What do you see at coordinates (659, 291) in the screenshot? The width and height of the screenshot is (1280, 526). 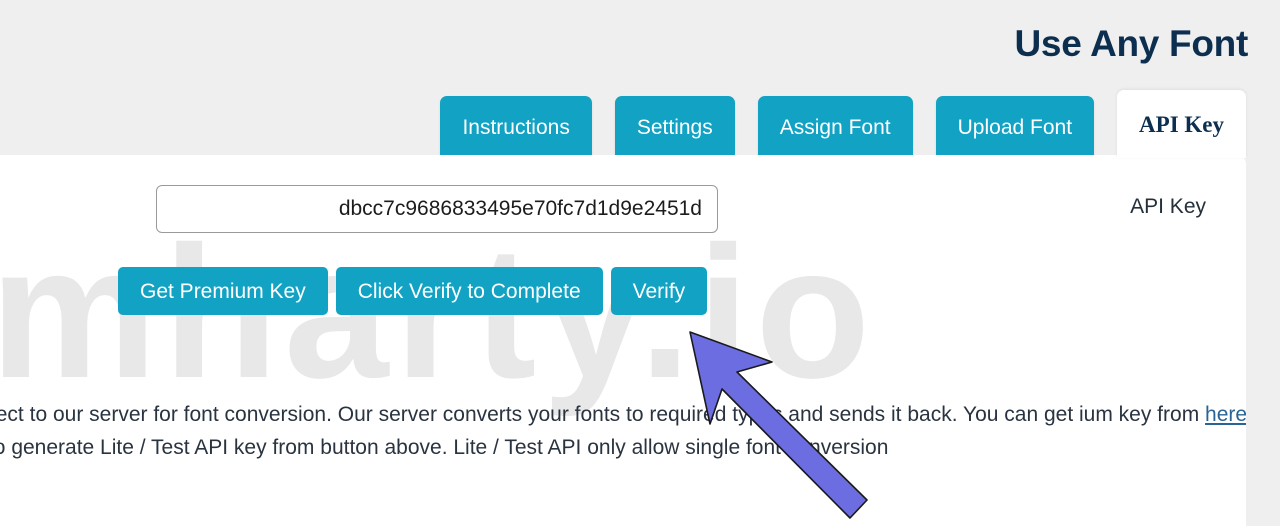 I see `verify-button: Verify` at bounding box center [659, 291].